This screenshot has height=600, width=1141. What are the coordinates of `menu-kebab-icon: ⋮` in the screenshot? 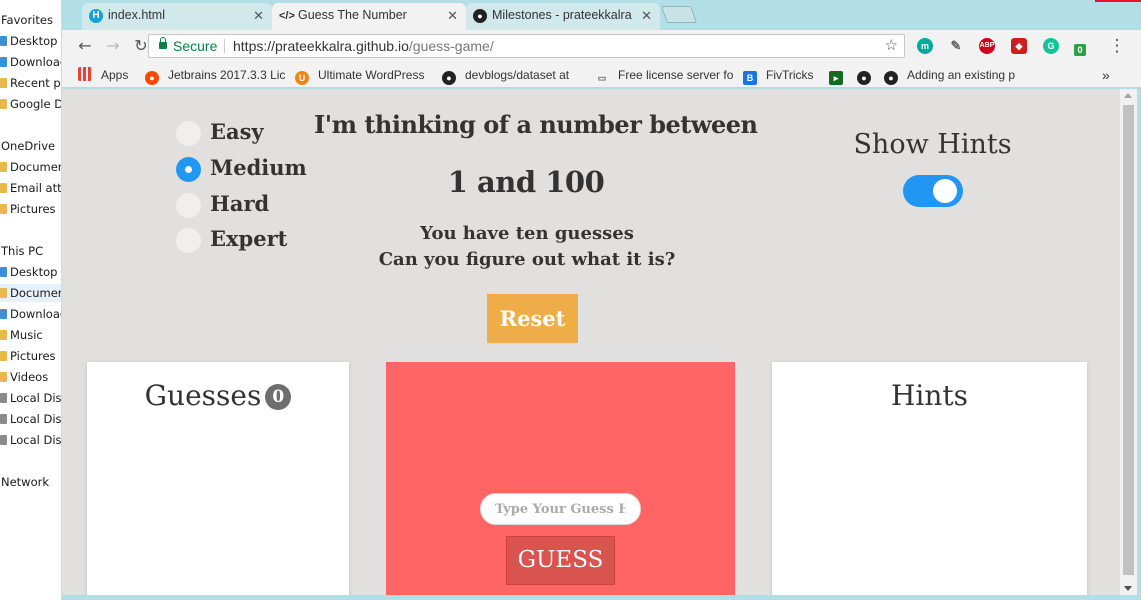 It's located at (1117, 46).